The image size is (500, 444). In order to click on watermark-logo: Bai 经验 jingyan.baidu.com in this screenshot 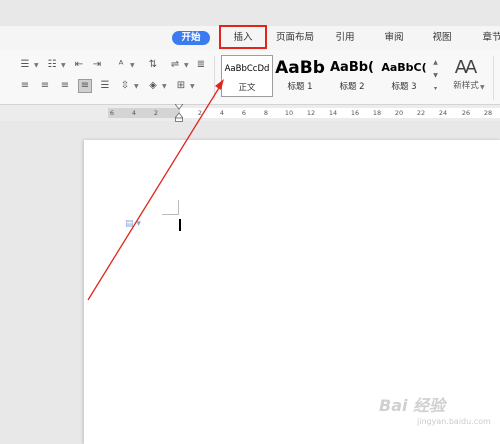, I will do `click(437, 412)`.